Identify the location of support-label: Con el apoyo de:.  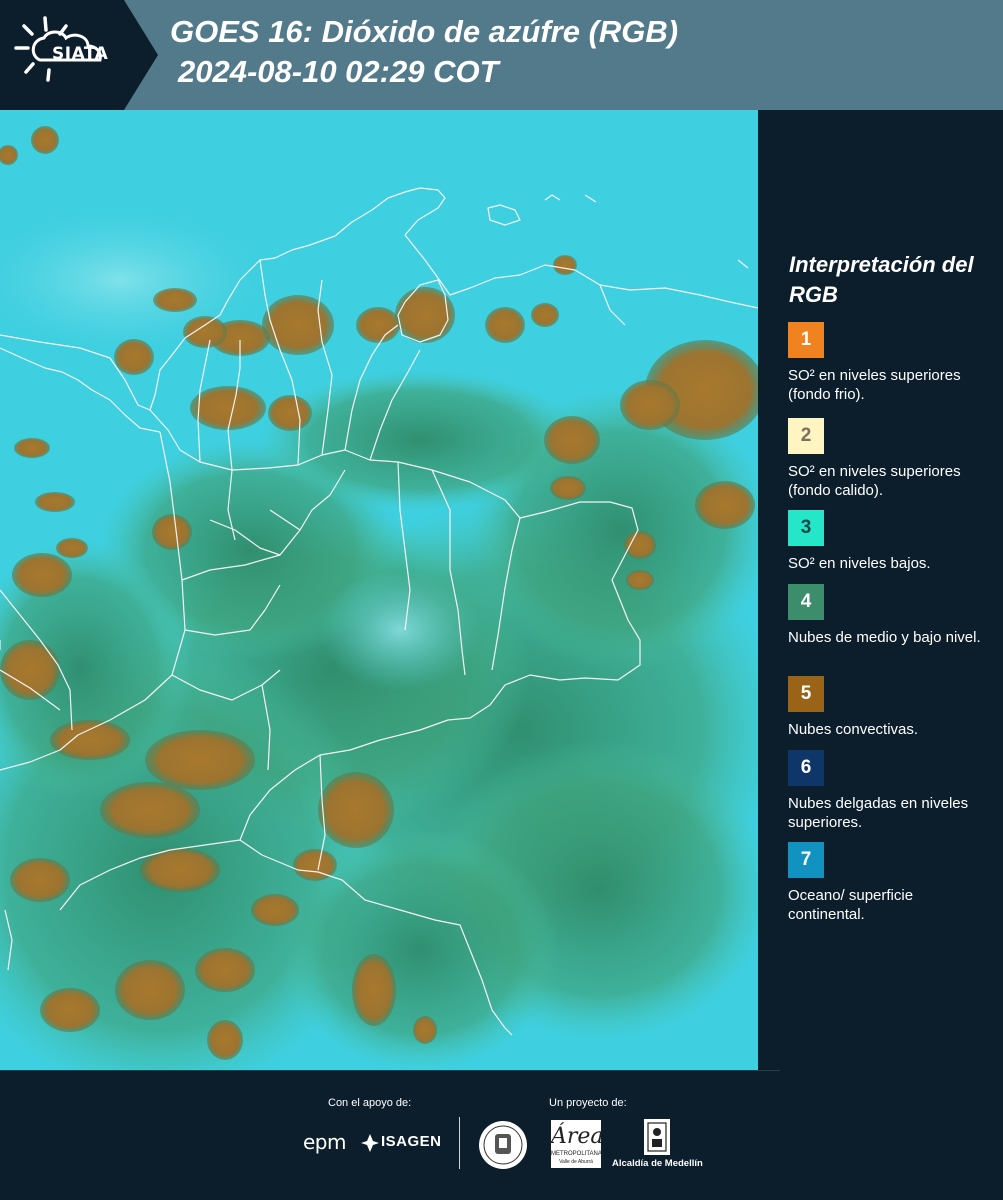
(370, 1103).